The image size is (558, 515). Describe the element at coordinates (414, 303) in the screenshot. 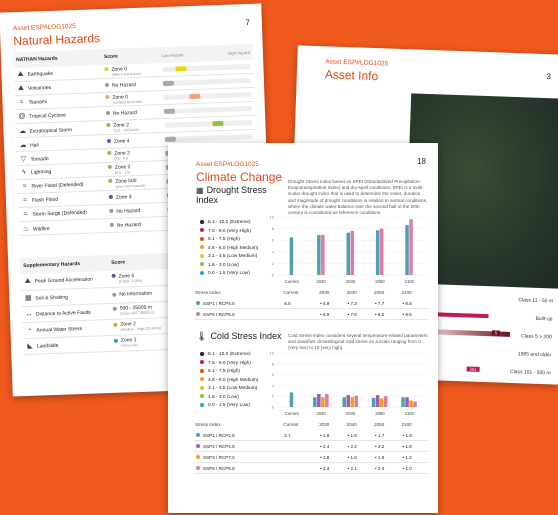

I see `value-cell: • 8.6` at that location.